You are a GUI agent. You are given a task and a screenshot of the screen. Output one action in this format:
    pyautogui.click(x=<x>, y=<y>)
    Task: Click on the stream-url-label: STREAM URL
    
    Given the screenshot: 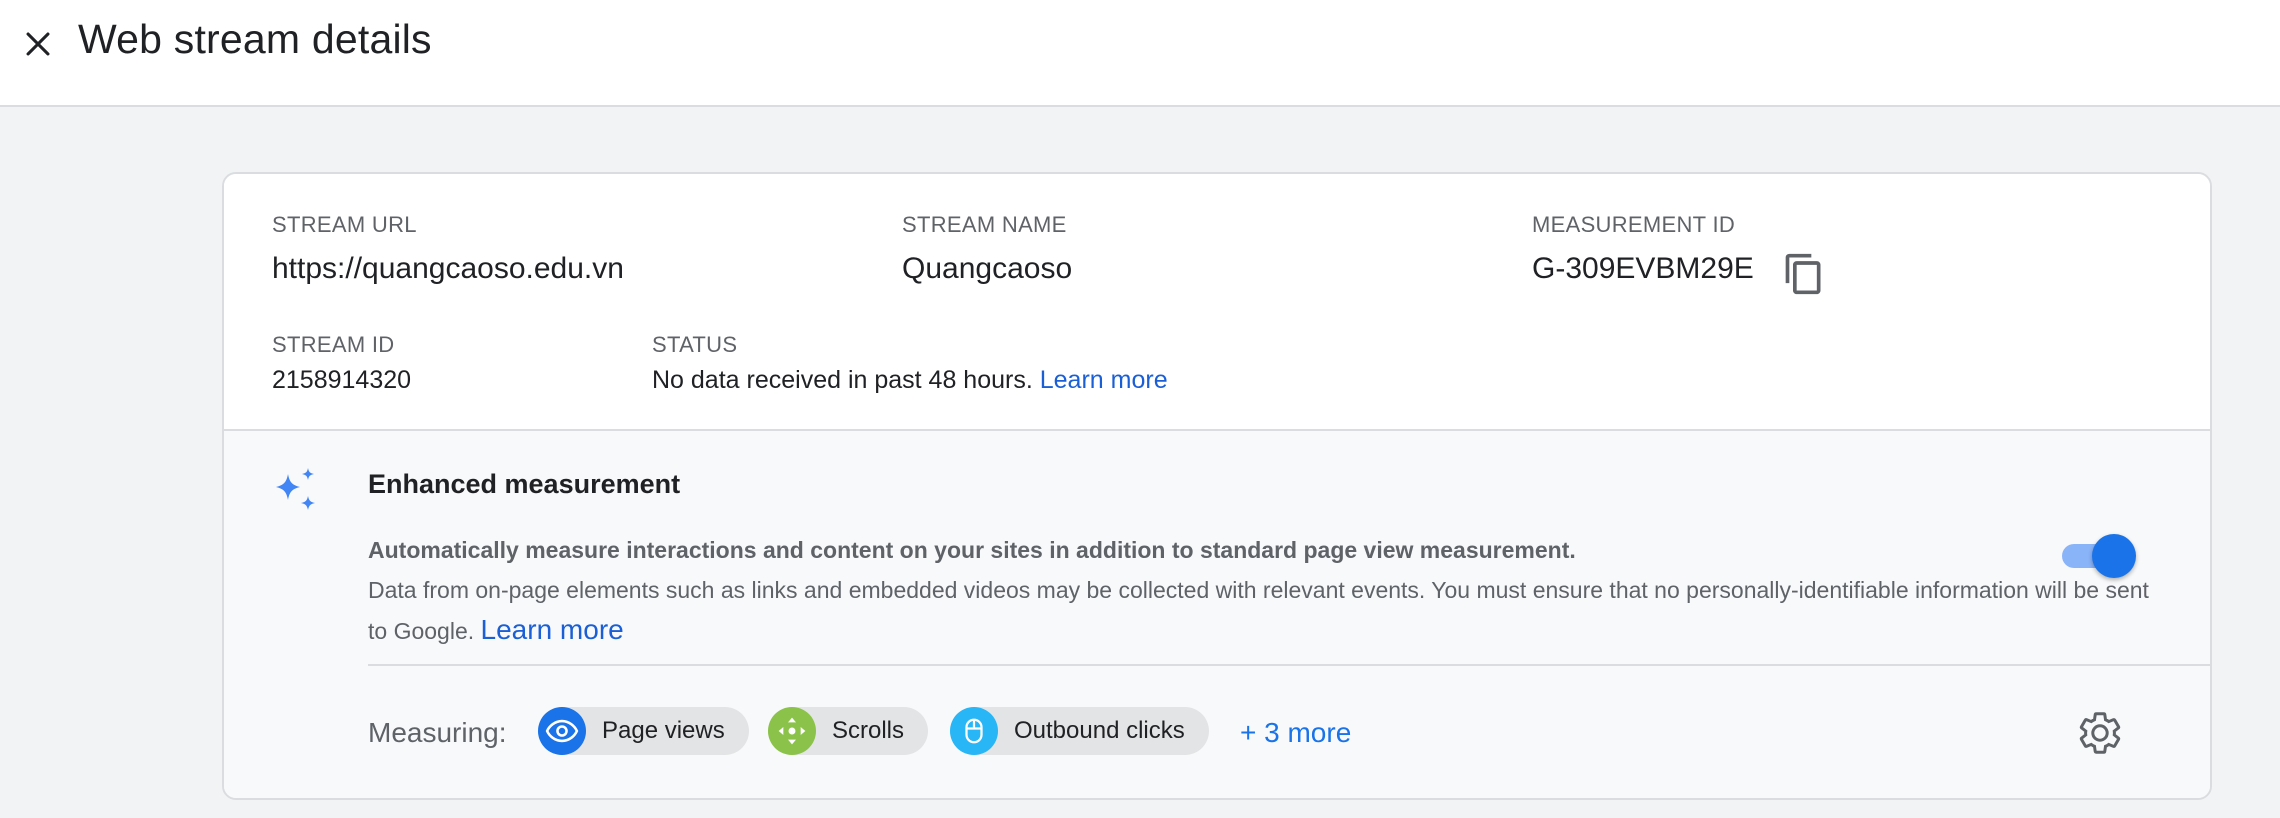 What is the action you would take?
    pyautogui.click(x=344, y=224)
    